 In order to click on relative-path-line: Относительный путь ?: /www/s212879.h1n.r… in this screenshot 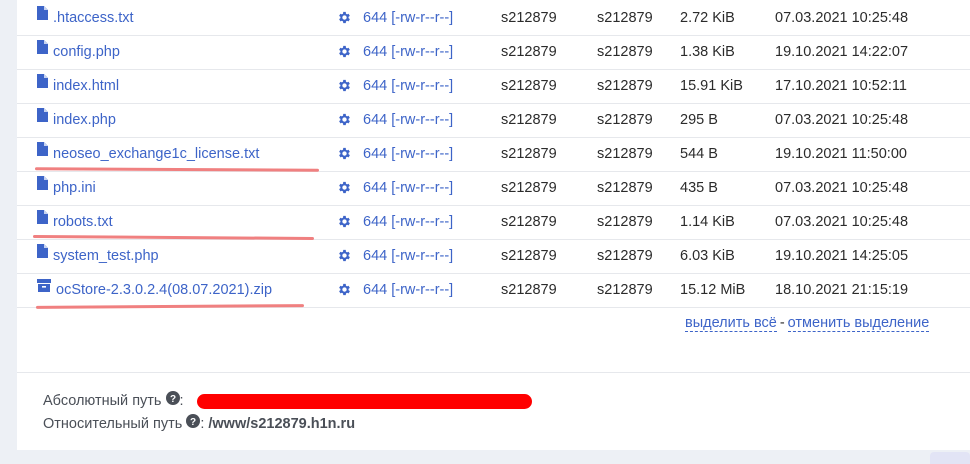, I will do `click(199, 423)`.